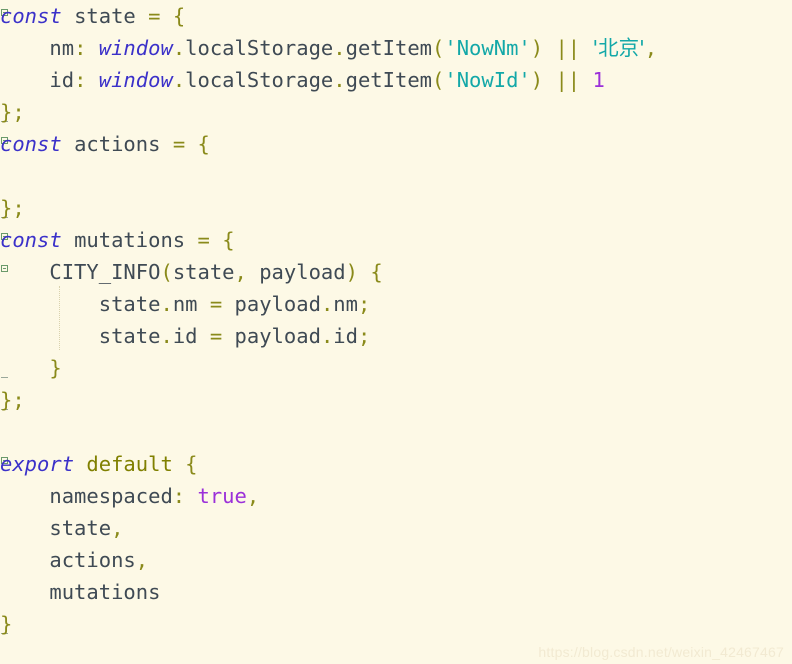  What do you see at coordinates (396, 560) in the screenshot?
I see `code-line: actions,` at bounding box center [396, 560].